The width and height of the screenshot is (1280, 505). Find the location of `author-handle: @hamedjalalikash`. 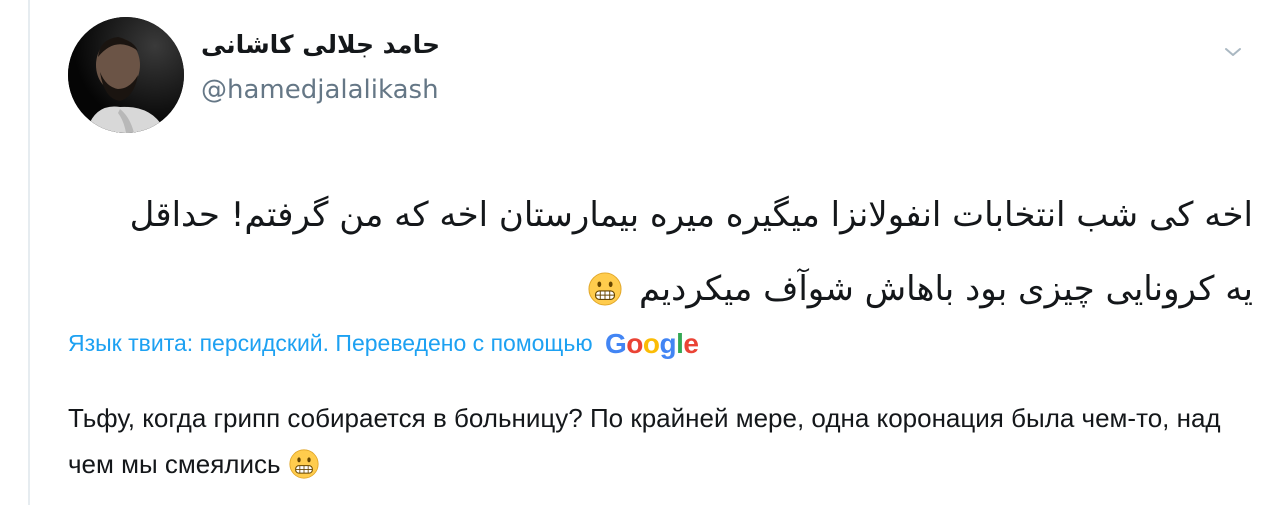

author-handle: @hamedjalalikash is located at coordinates (320, 90).